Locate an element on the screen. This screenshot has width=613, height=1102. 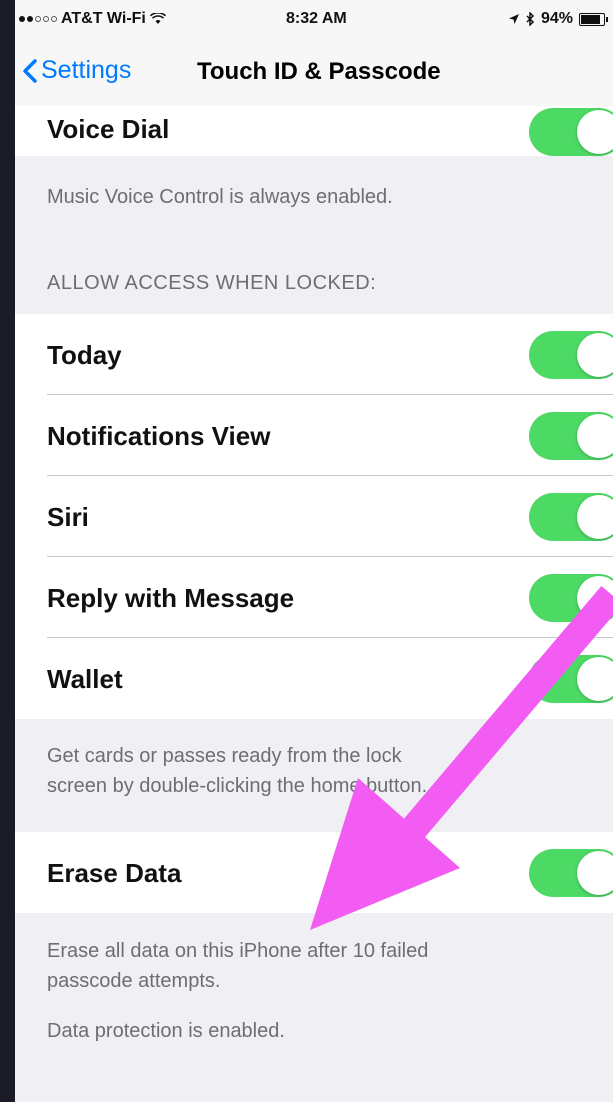
voice-dial-toggle is located at coordinates (571, 132).